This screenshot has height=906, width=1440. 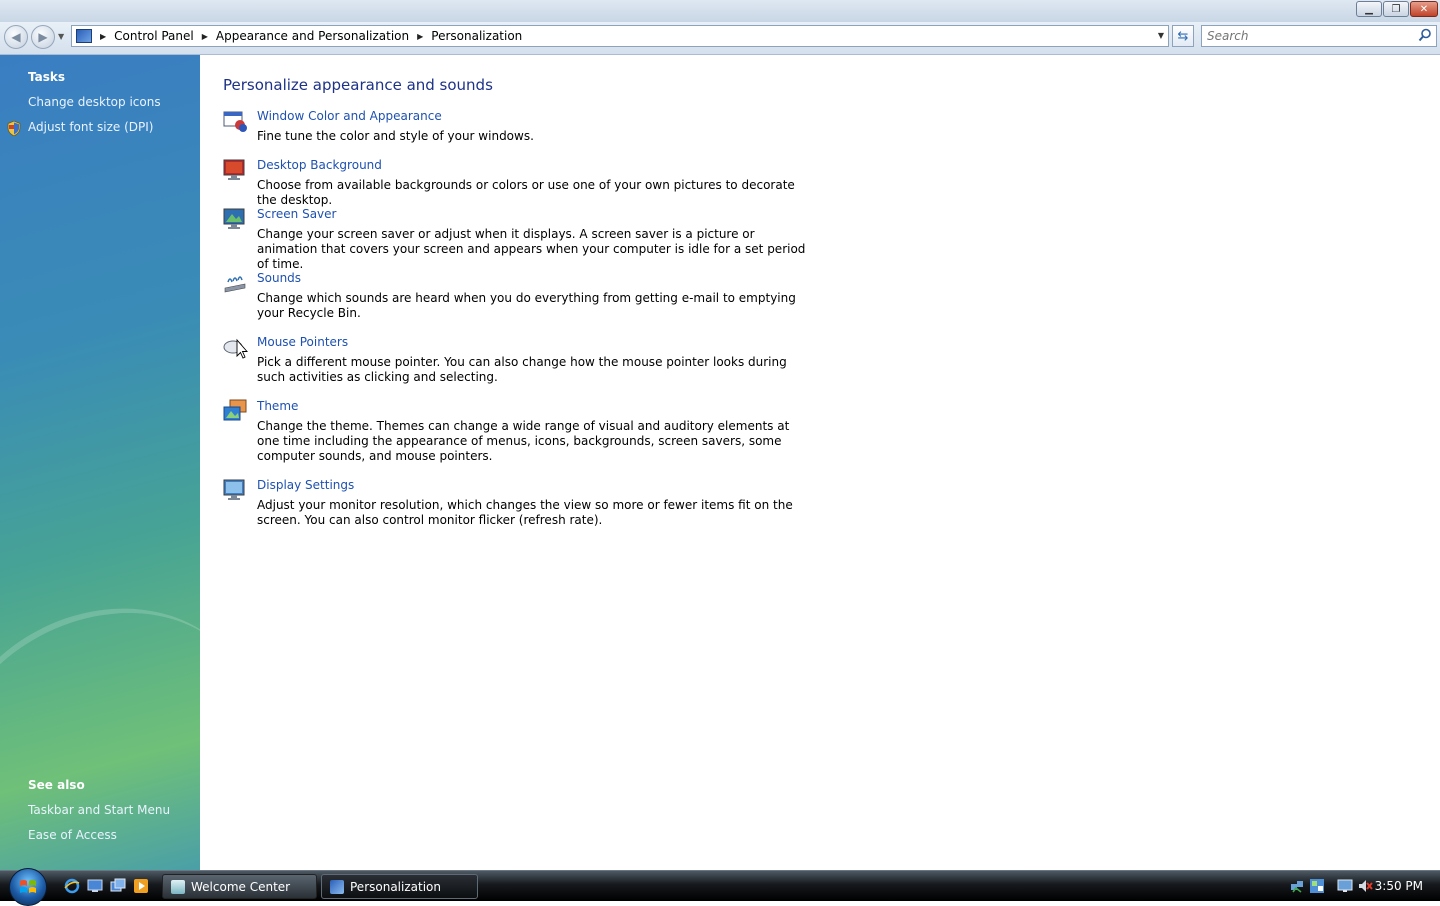 I want to click on back-arrow-icon: ◀, so click(x=16, y=37).